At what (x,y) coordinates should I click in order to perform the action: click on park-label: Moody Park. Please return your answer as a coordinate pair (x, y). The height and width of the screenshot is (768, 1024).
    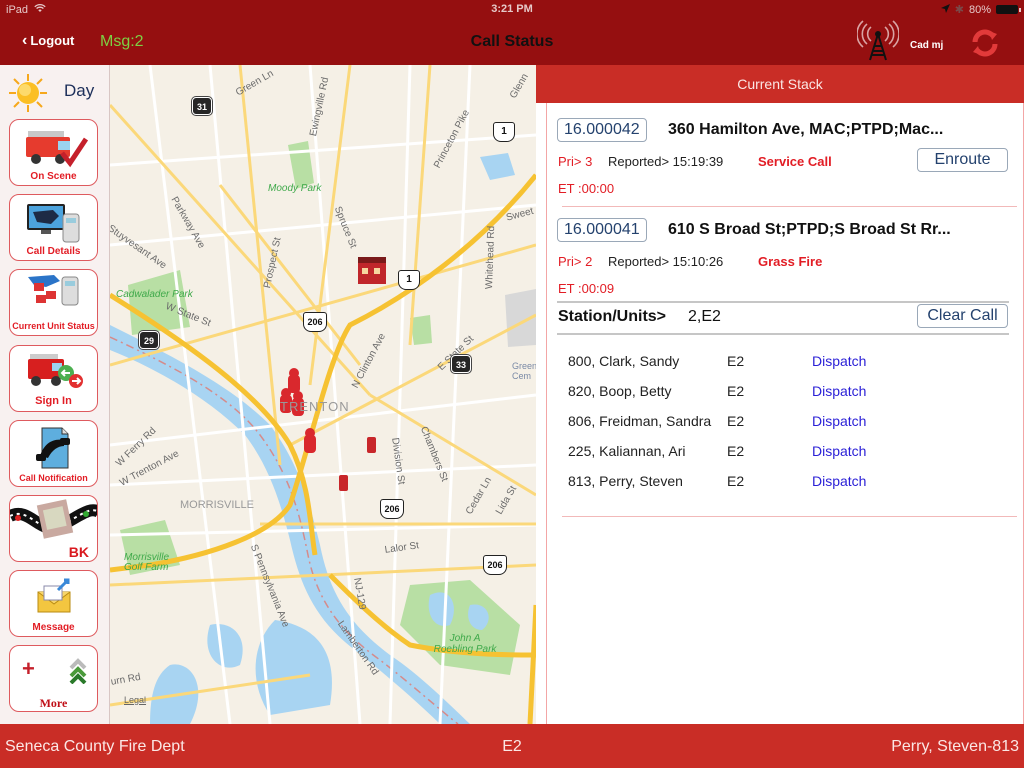
    Looking at the image, I should click on (295, 188).